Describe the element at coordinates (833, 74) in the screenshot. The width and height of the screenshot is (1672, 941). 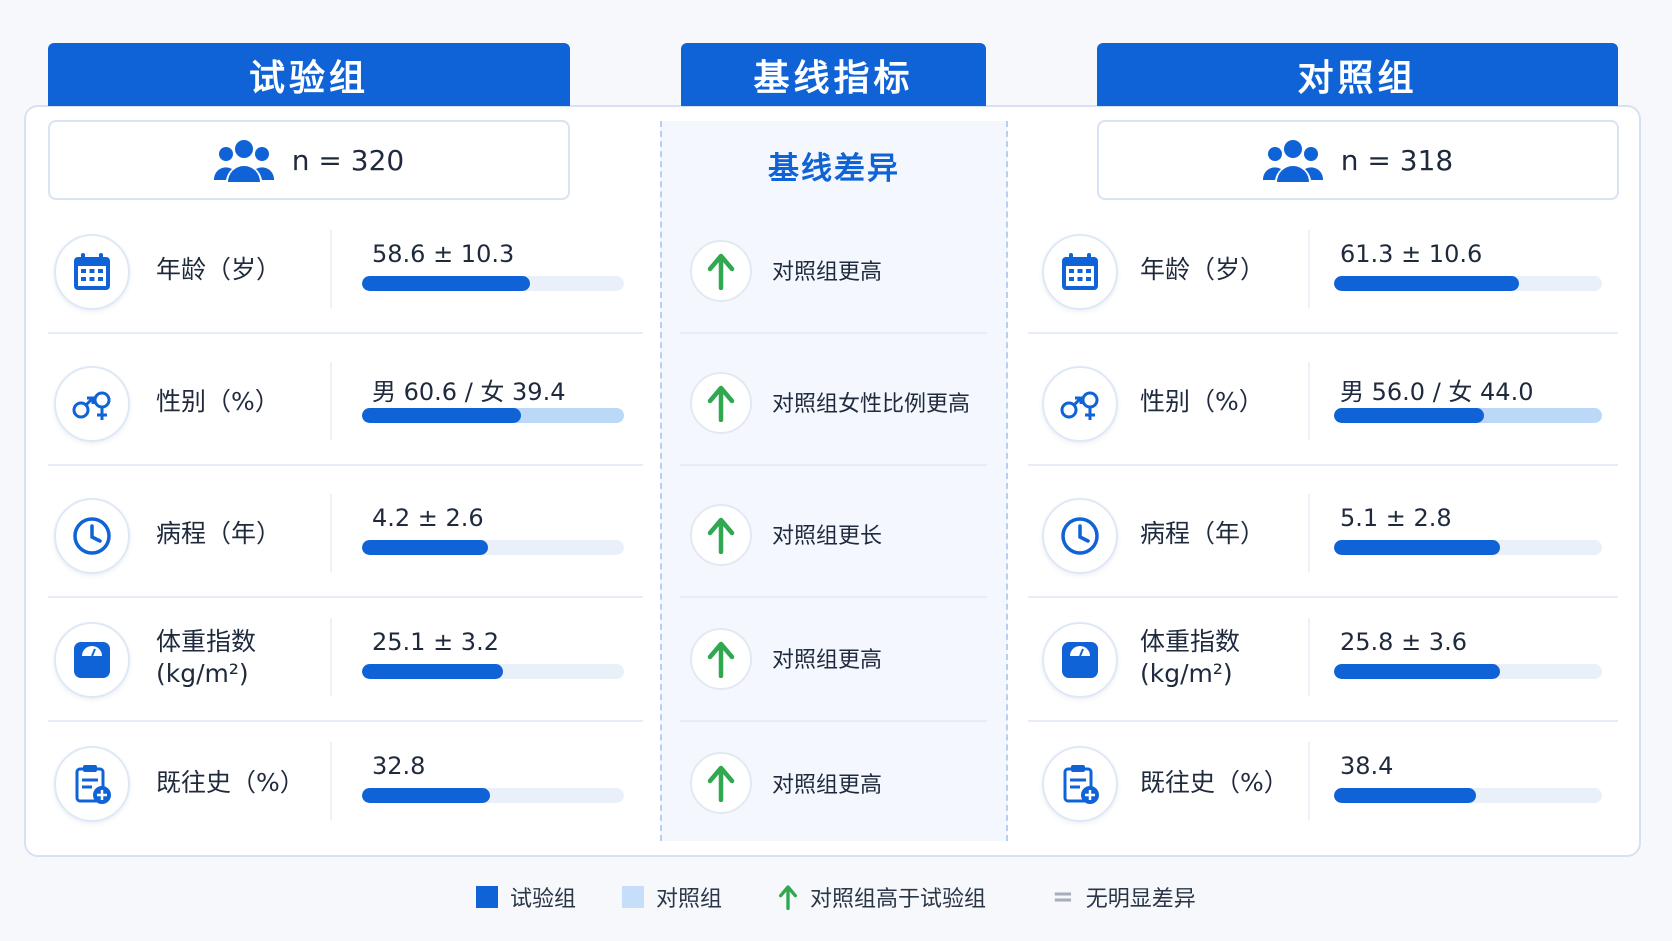
I see `baseline-header: 基线指标` at that location.